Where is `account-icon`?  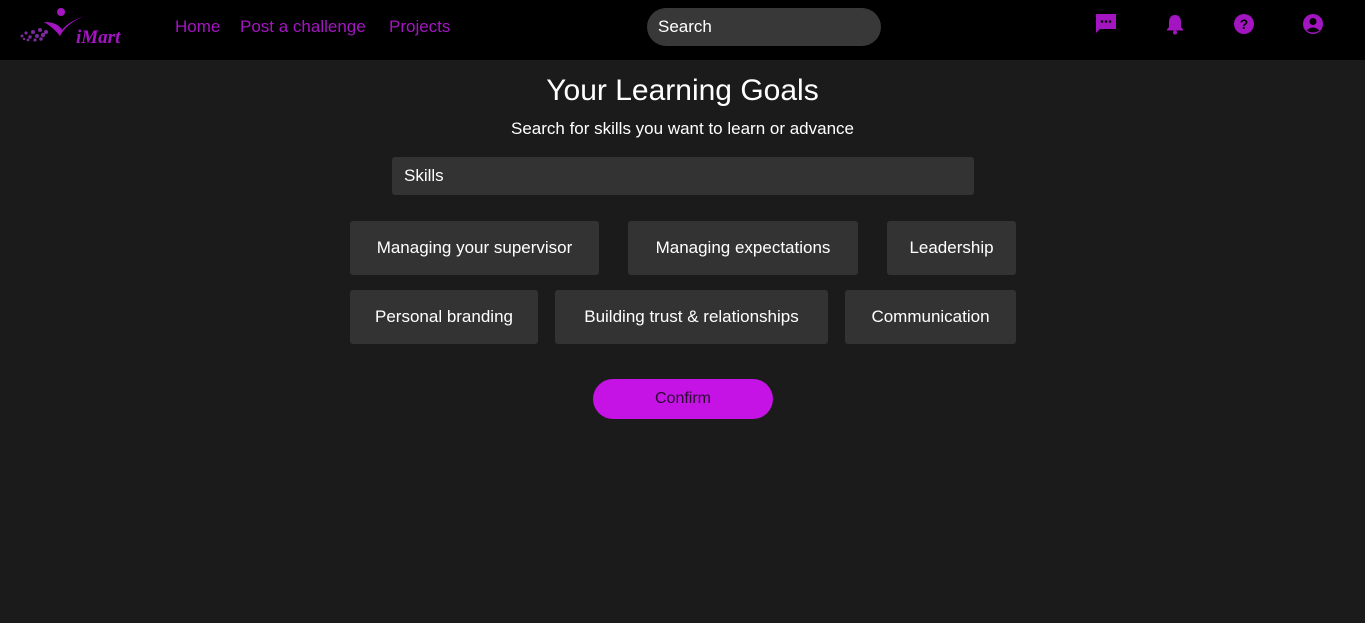
account-icon is located at coordinates (1313, 24).